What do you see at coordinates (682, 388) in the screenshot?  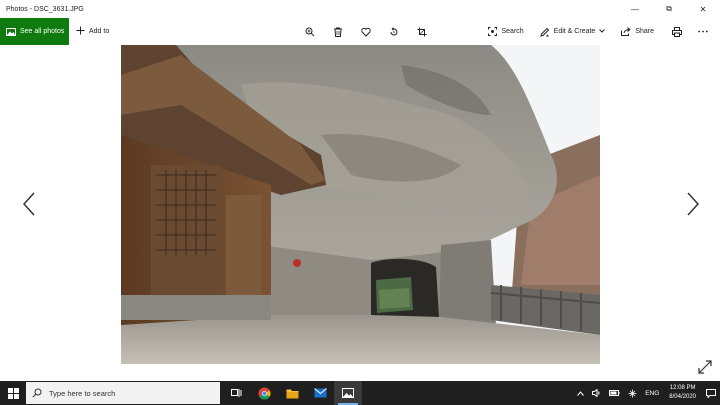 I see `clock-time: 12:08 PM` at bounding box center [682, 388].